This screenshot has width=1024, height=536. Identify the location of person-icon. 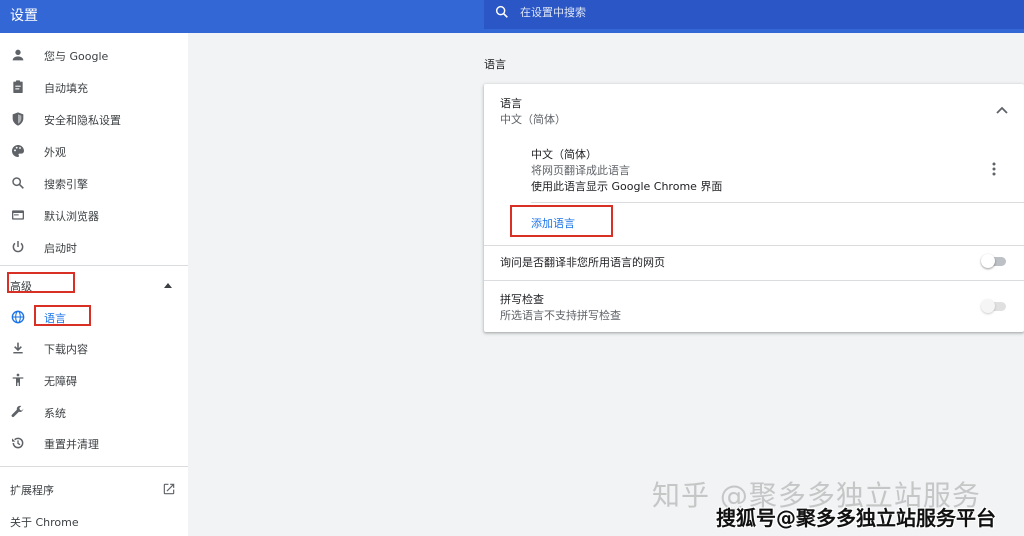
(18, 55).